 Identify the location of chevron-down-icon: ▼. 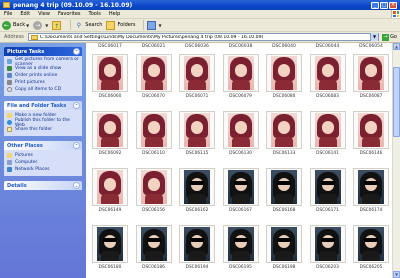
(374, 37).